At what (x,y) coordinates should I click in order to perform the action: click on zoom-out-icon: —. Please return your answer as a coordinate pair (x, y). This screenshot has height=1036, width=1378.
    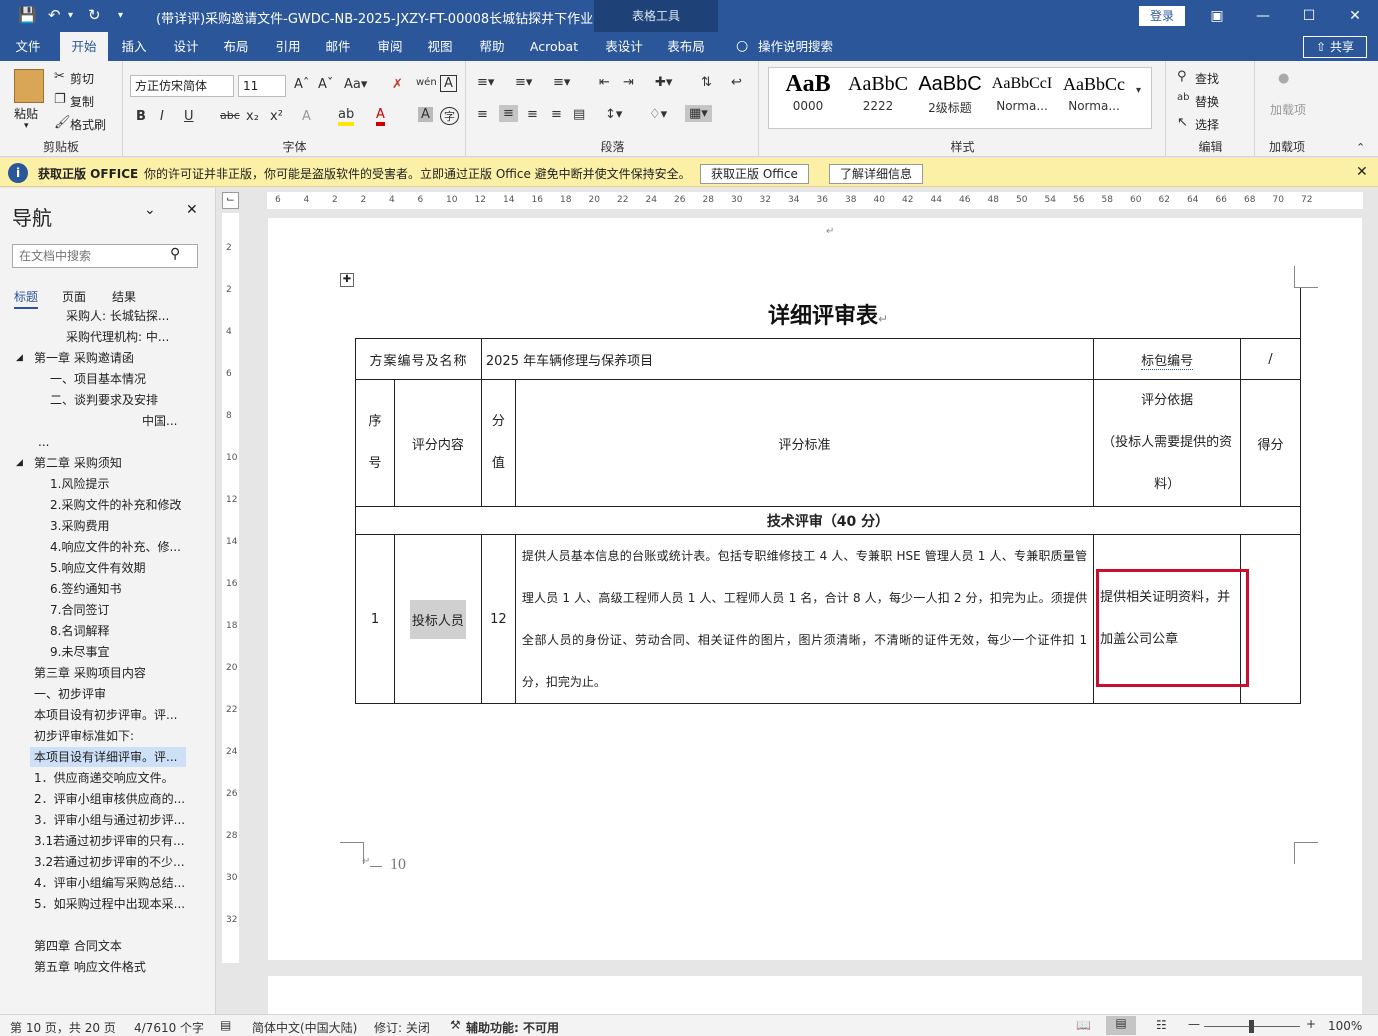
    Looking at the image, I should click on (1194, 1024).